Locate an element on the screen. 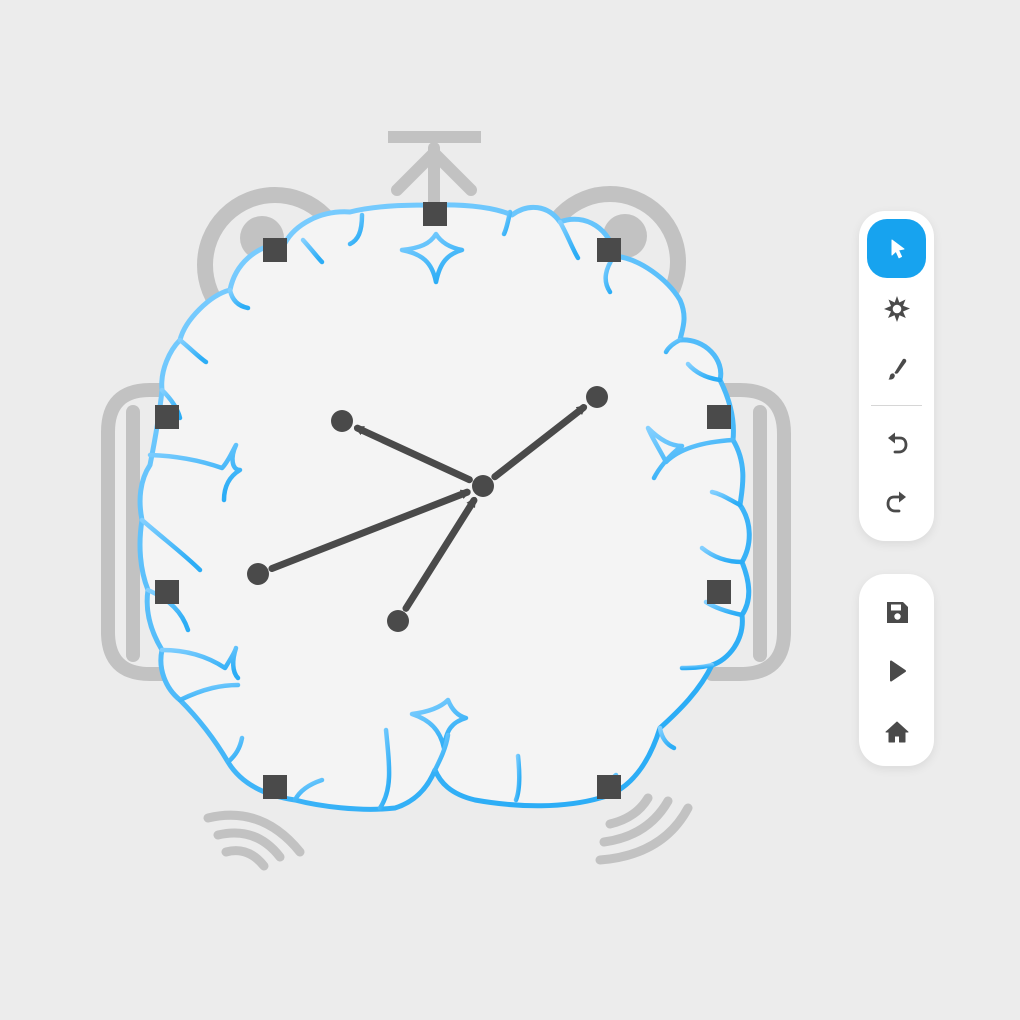 This screenshot has width=1020, height=1020. select-tool-button is located at coordinates (896, 248).